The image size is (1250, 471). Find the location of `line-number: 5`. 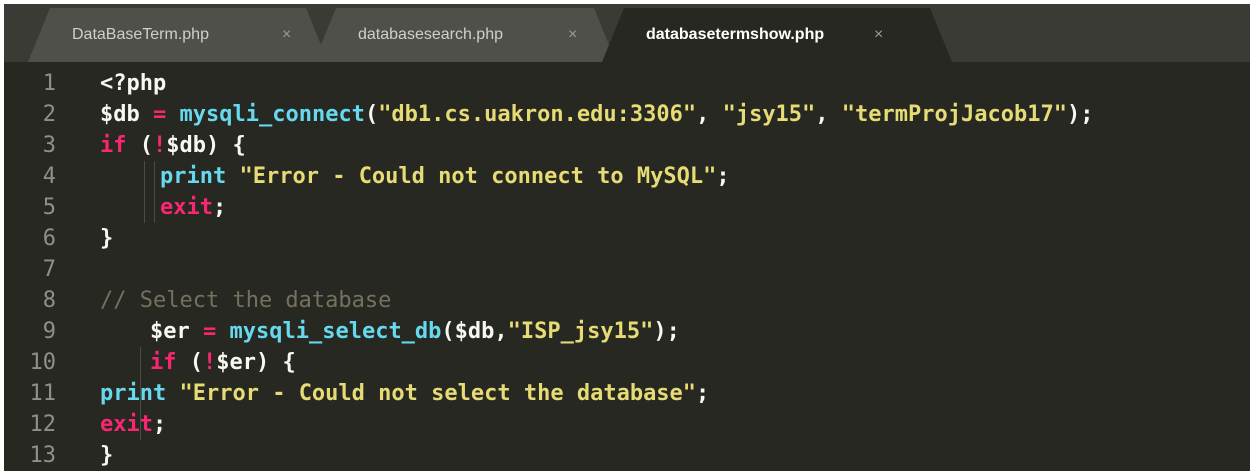

line-number: 5 is located at coordinates (49, 207).